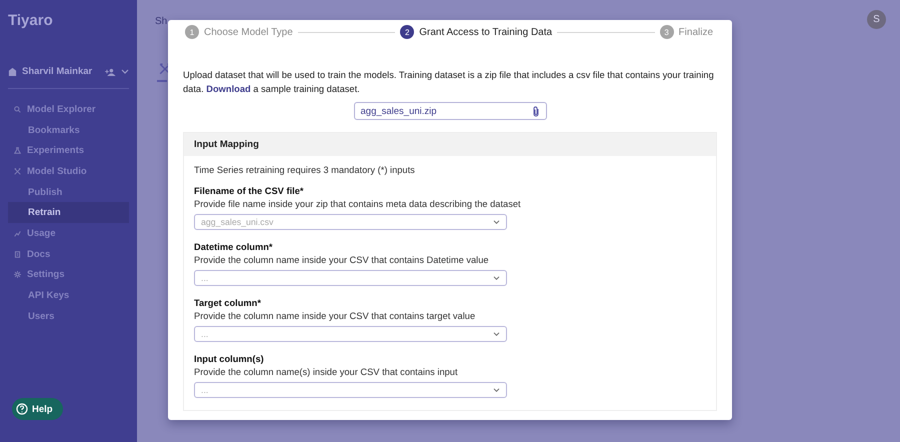 Image resolution: width=900 pixels, height=442 pixels. What do you see at coordinates (305, 170) in the screenshot?
I see `section-note: Time Series retraining requires 3 mandatory (*) inputs` at bounding box center [305, 170].